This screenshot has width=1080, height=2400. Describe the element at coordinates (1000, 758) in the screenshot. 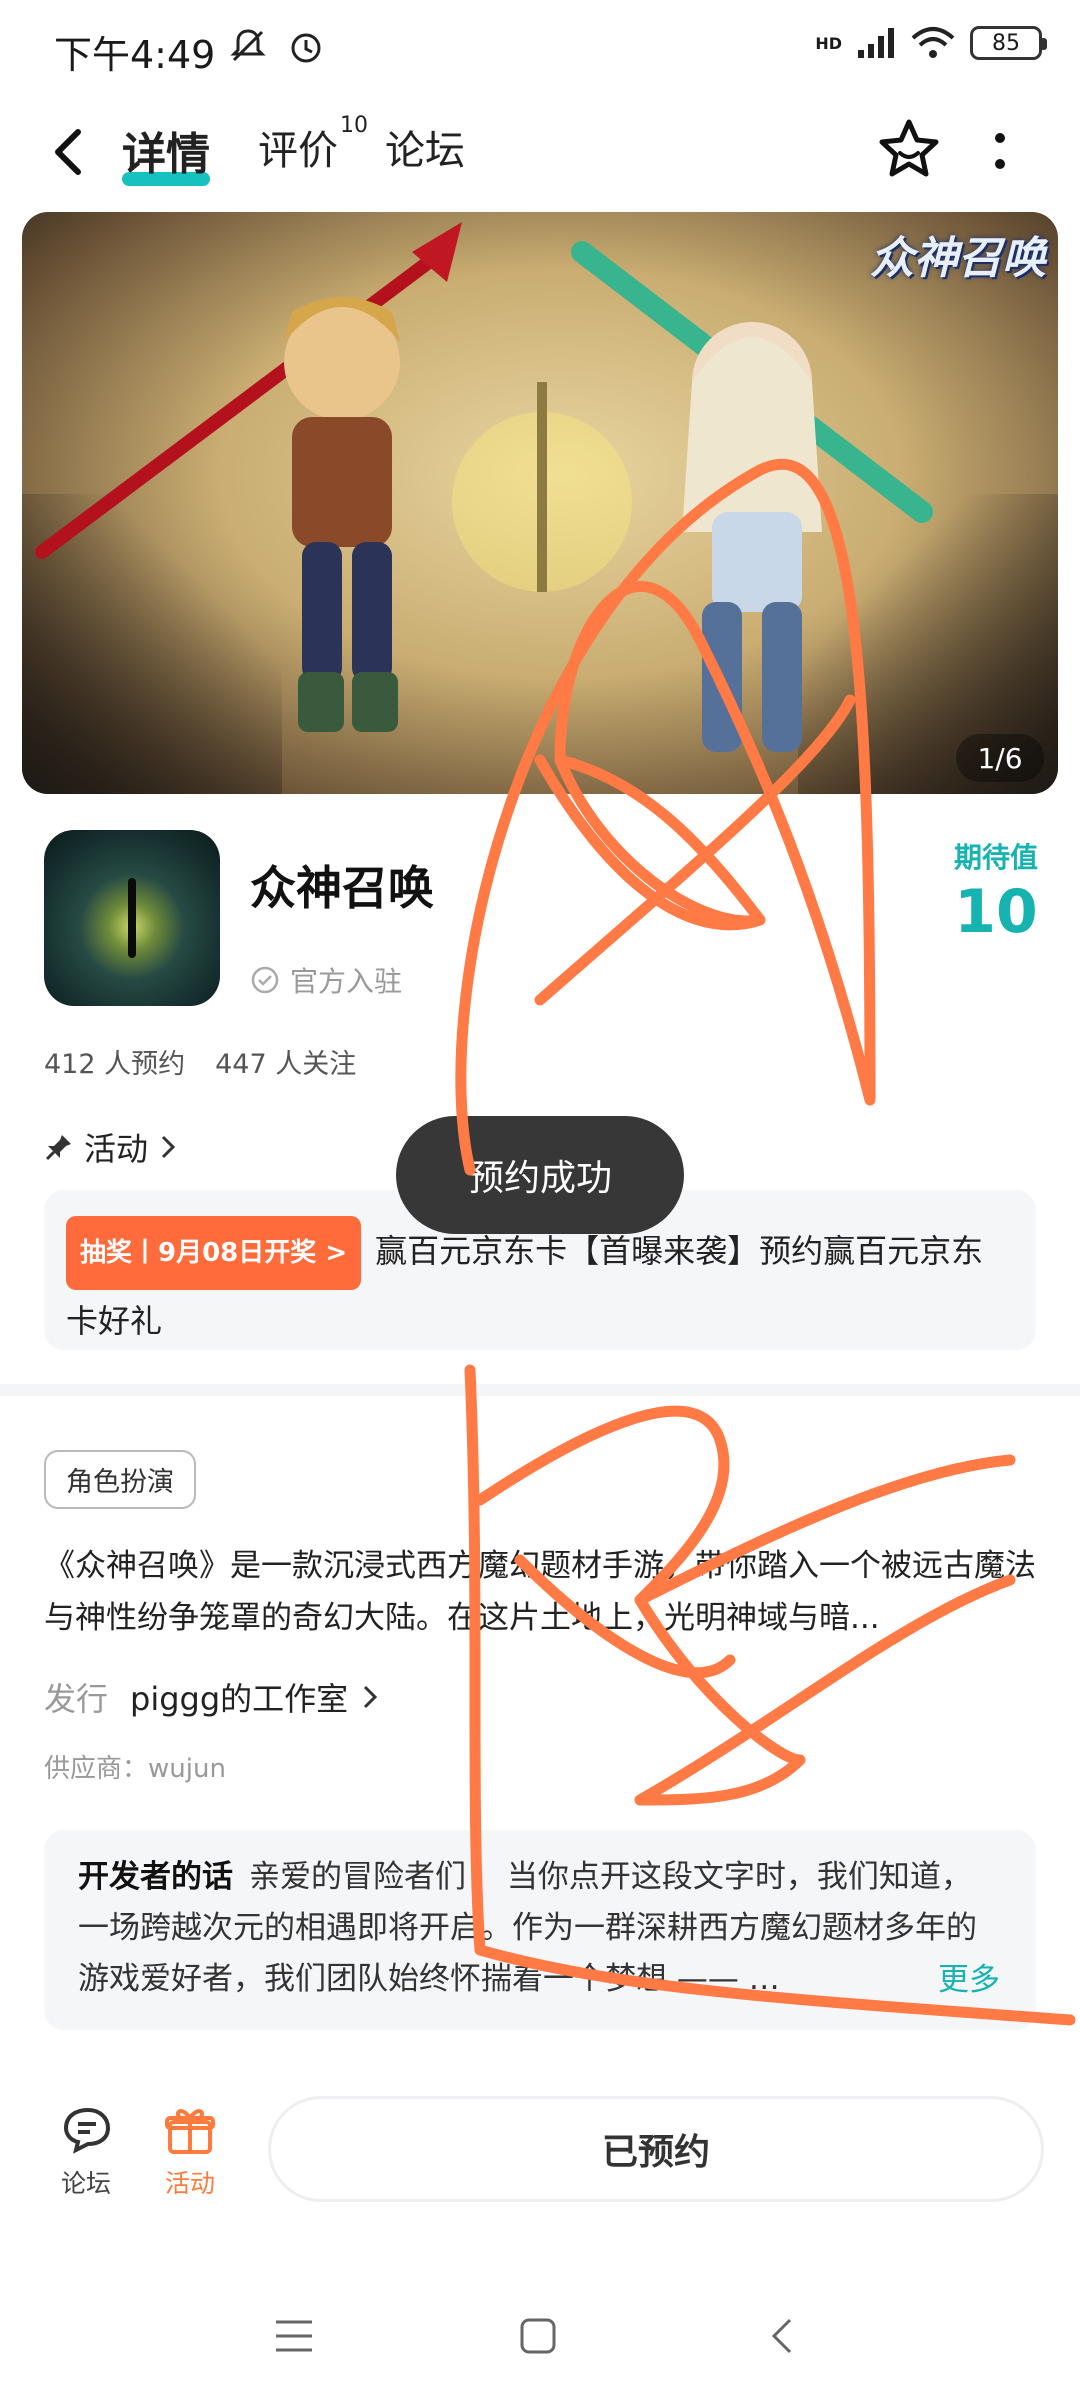

I see `banner-page-counter: 1/6` at that location.